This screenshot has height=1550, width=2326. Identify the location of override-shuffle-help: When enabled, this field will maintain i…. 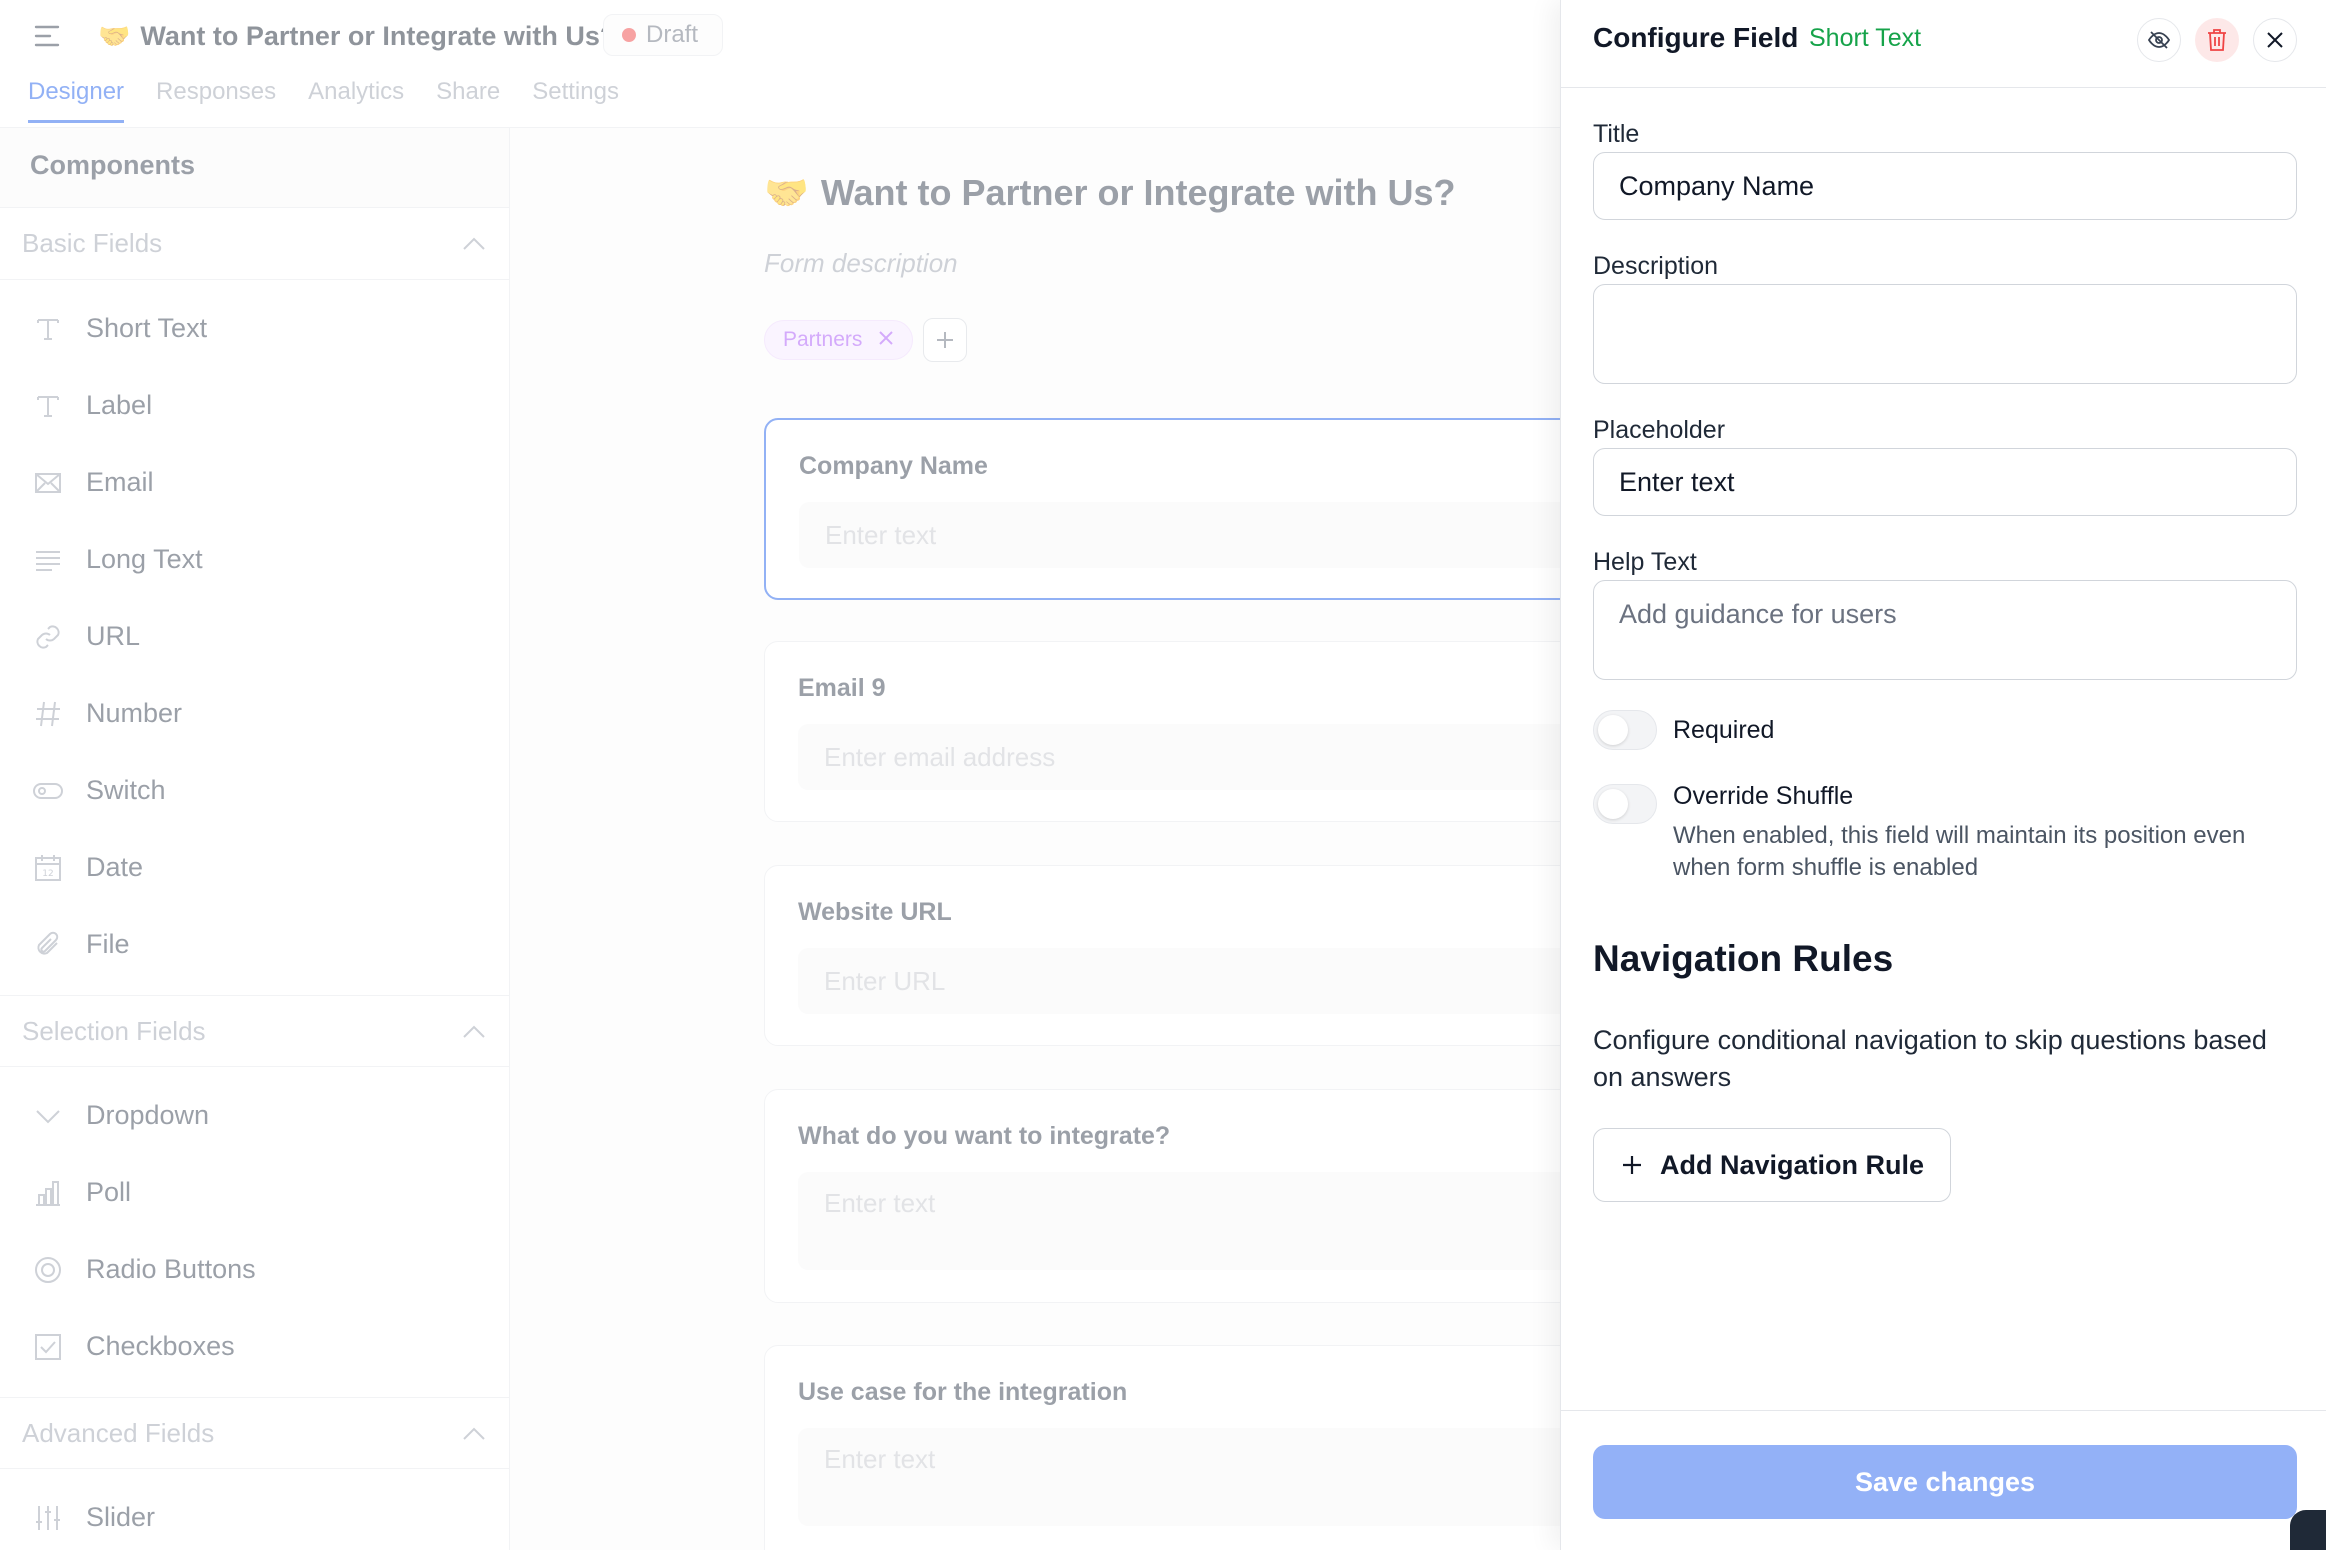
(1959, 851).